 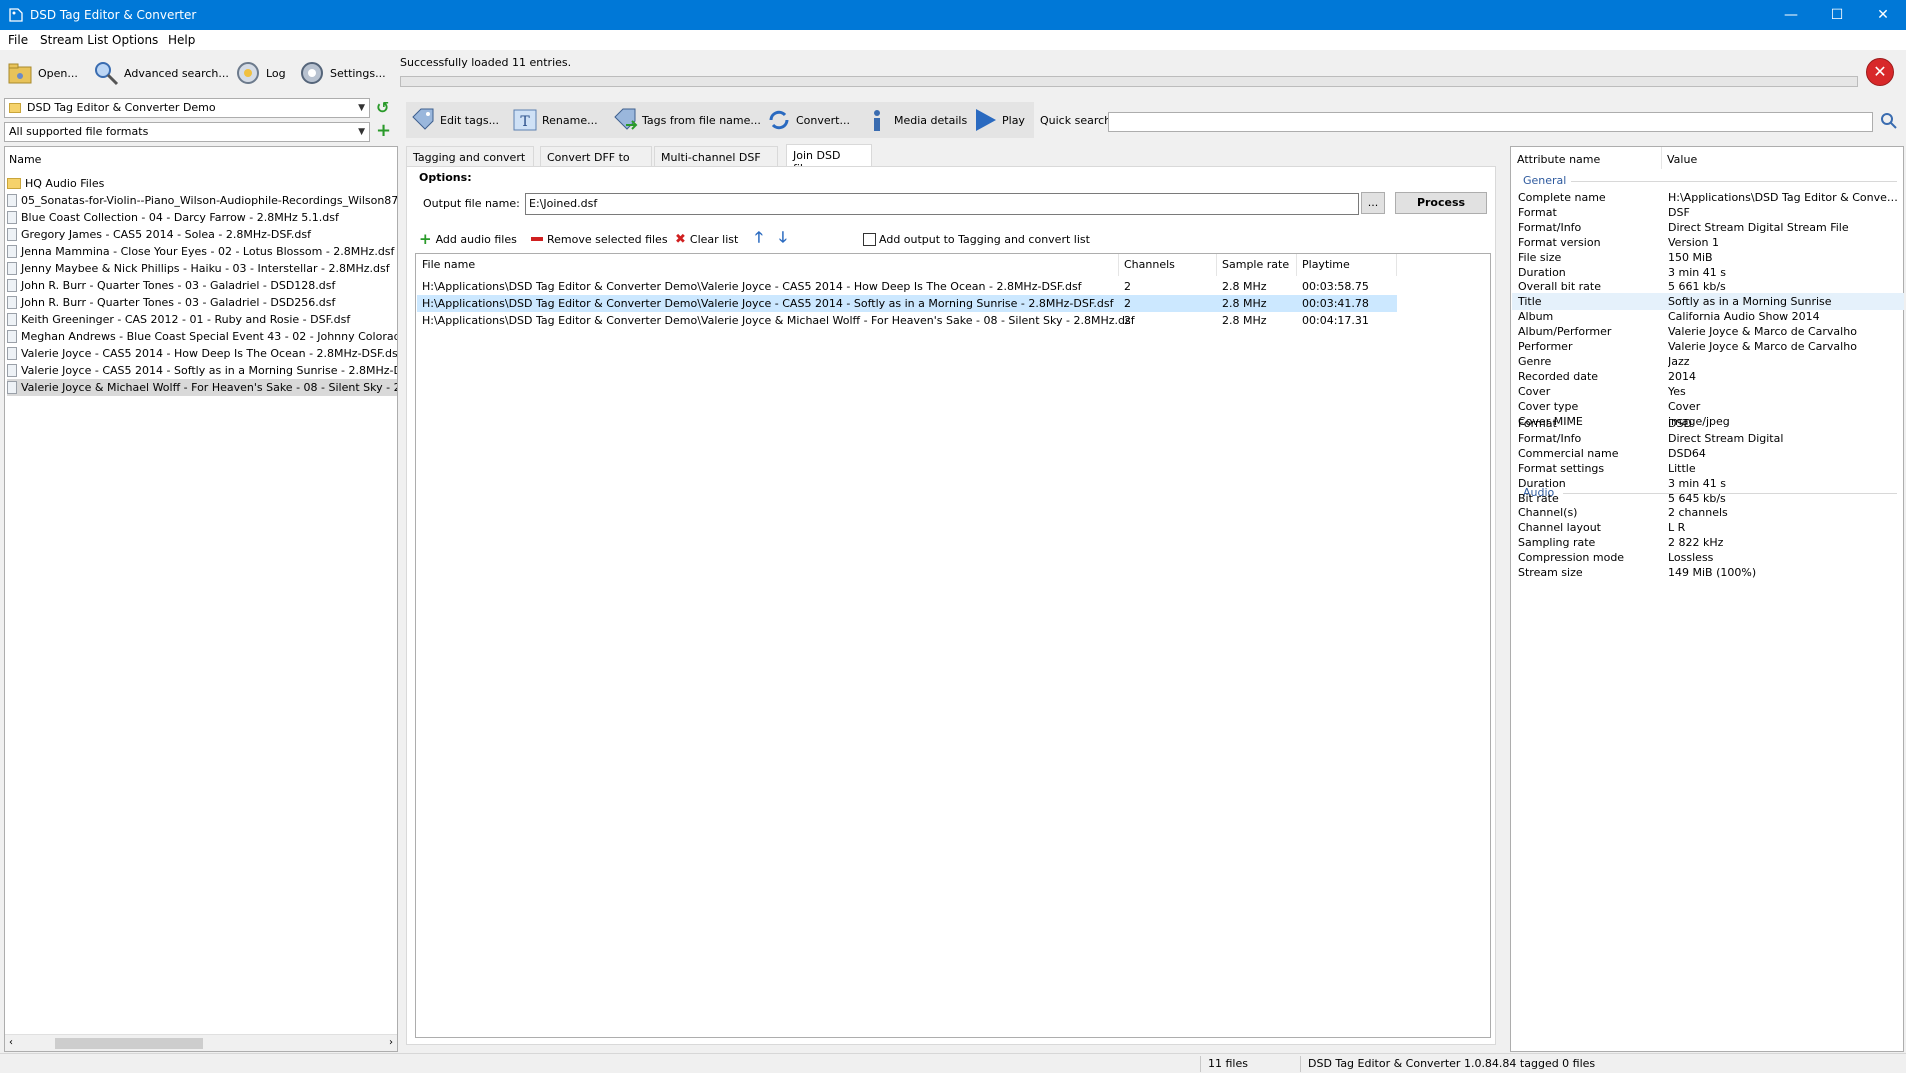 What do you see at coordinates (599, 239) in the screenshot?
I see `remove-selected-files-button: Remove selected files` at bounding box center [599, 239].